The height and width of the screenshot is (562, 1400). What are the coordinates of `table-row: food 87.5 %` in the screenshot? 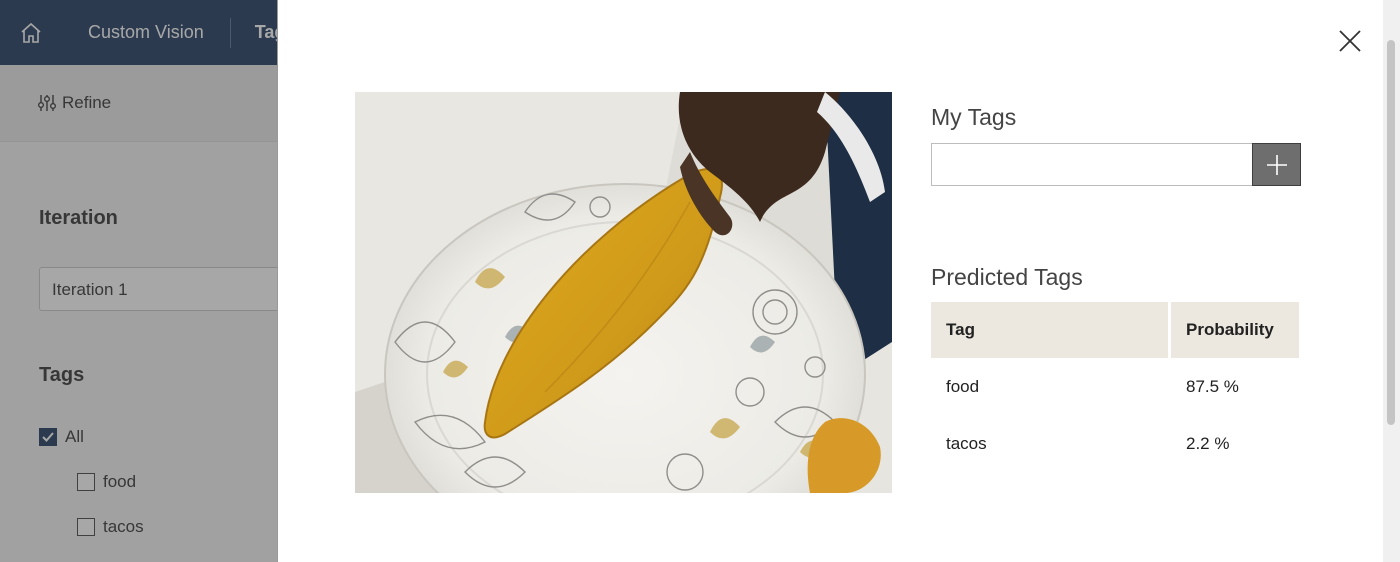 It's located at (1115, 386).